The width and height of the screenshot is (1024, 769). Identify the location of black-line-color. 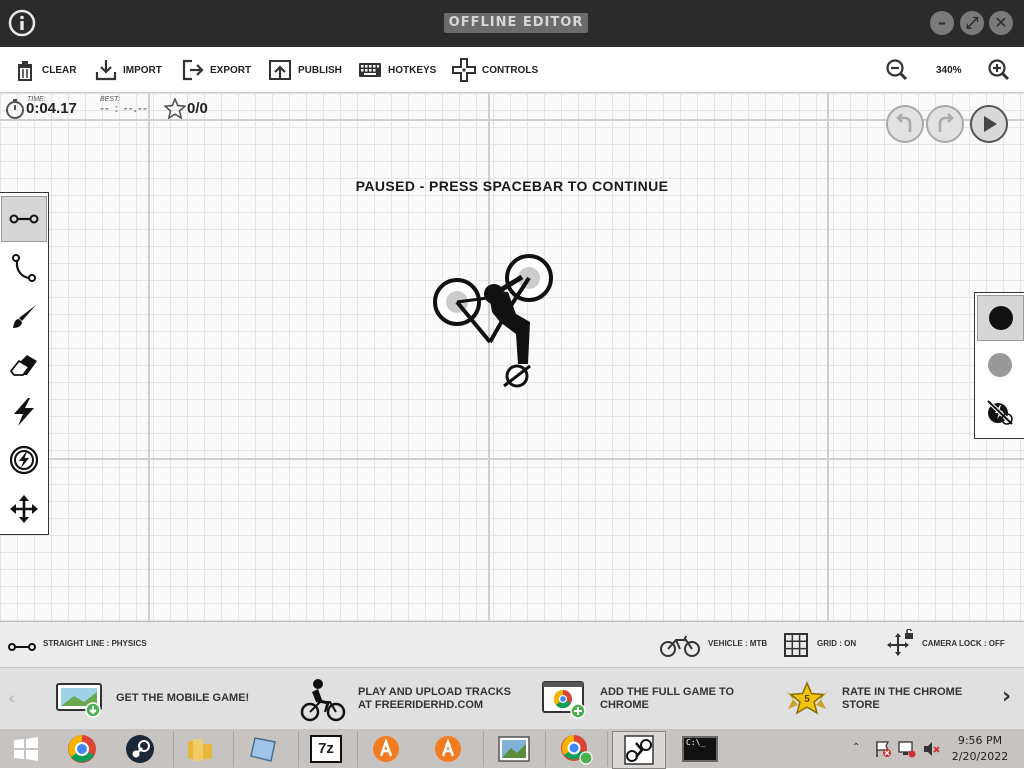
(1000, 318).